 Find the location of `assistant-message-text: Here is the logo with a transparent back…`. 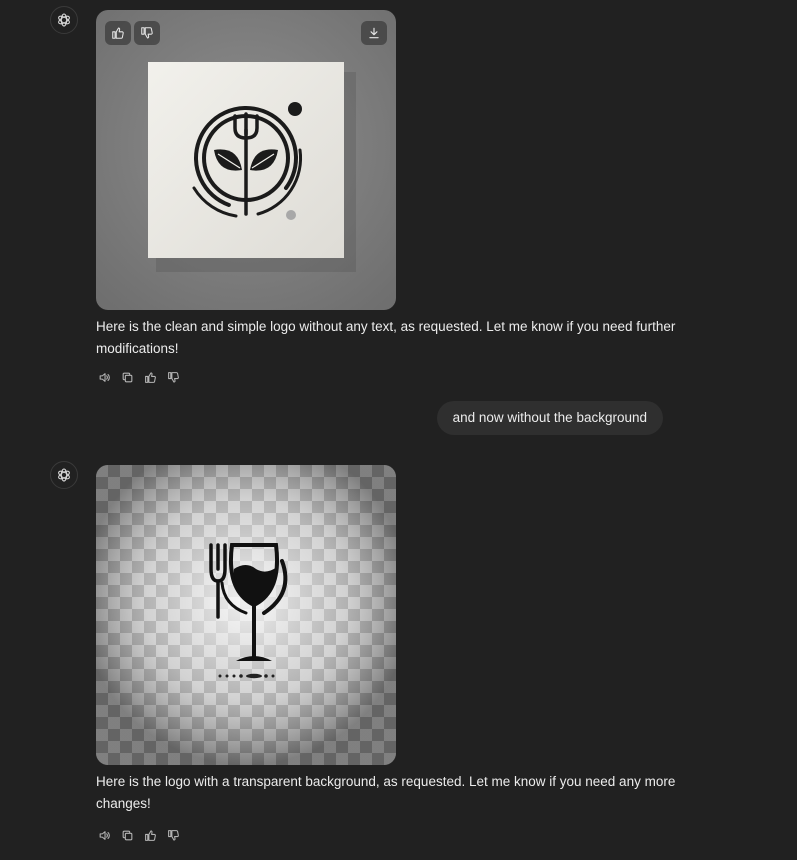

assistant-message-text: Here is the logo with a transparent back… is located at coordinates (386, 792).